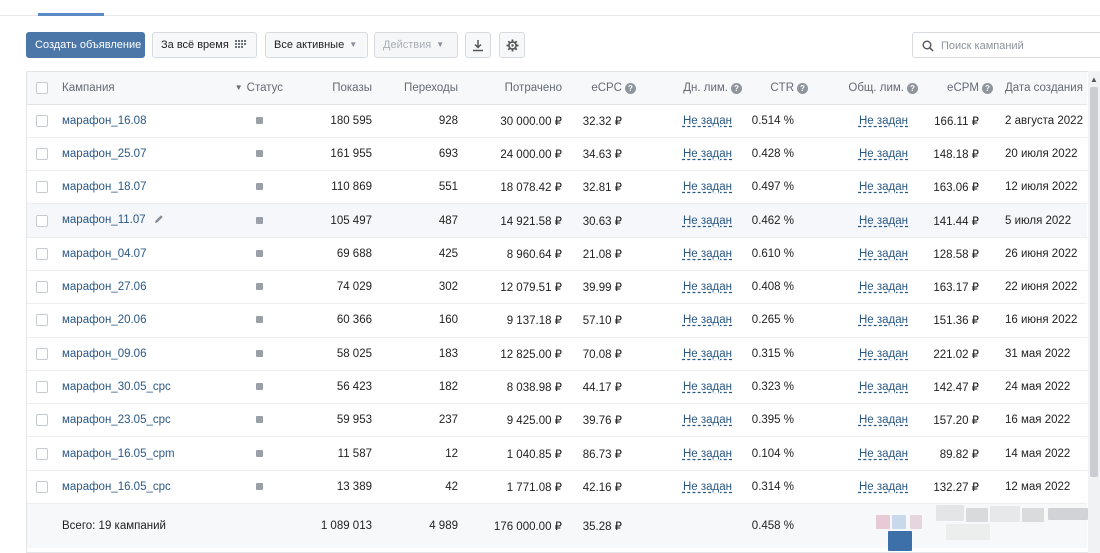 This screenshot has width=1100, height=553. I want to click on header-impressions: Показы, so click(329, 88).